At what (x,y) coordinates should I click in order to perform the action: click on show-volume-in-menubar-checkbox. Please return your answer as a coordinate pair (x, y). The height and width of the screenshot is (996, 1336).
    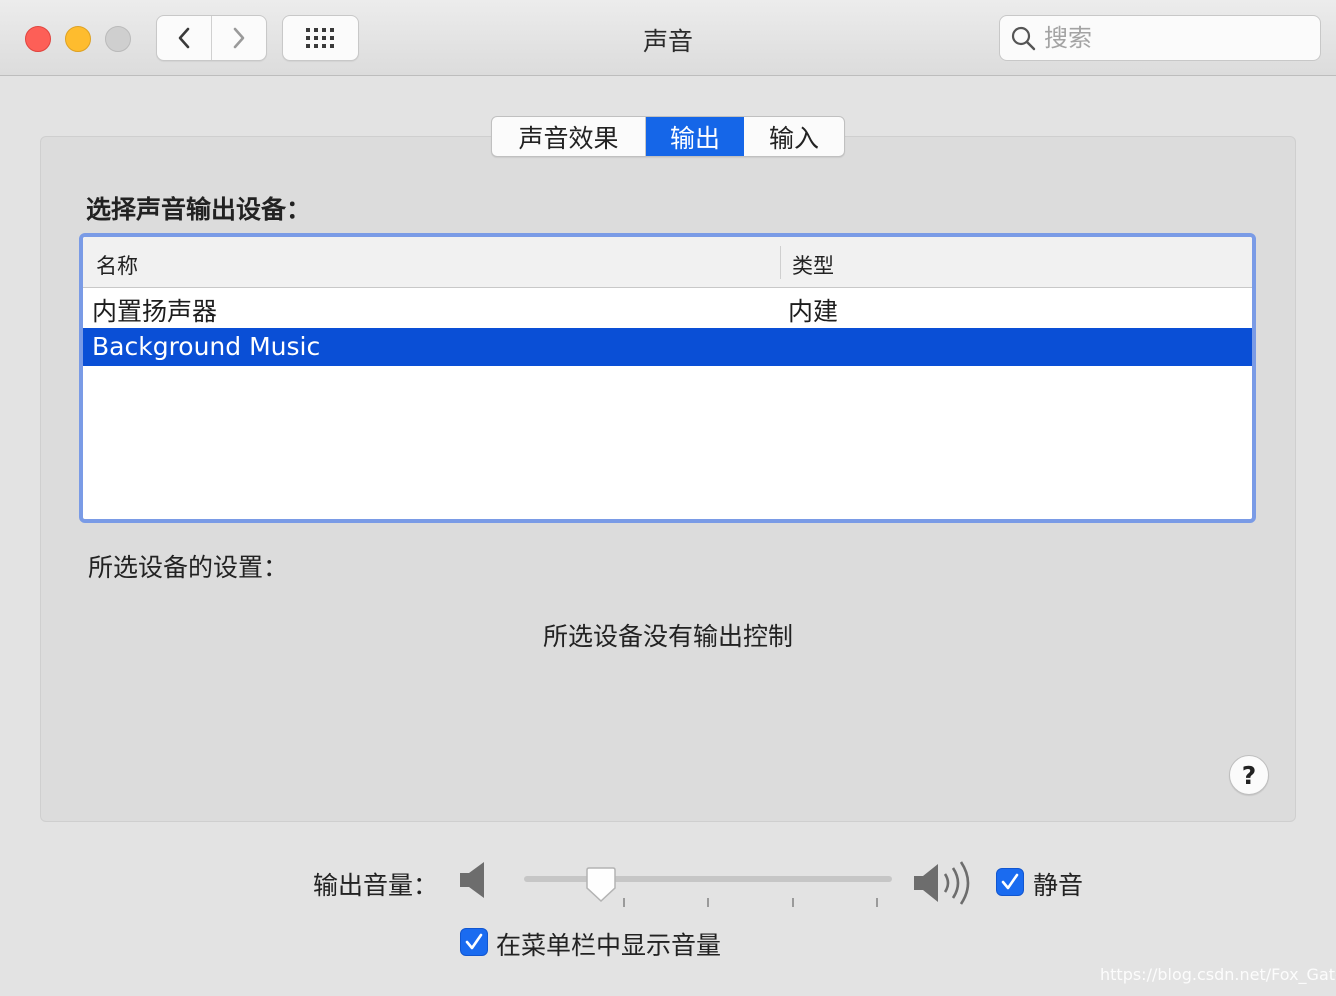
    Looking at the image, I should click on (474, 942).